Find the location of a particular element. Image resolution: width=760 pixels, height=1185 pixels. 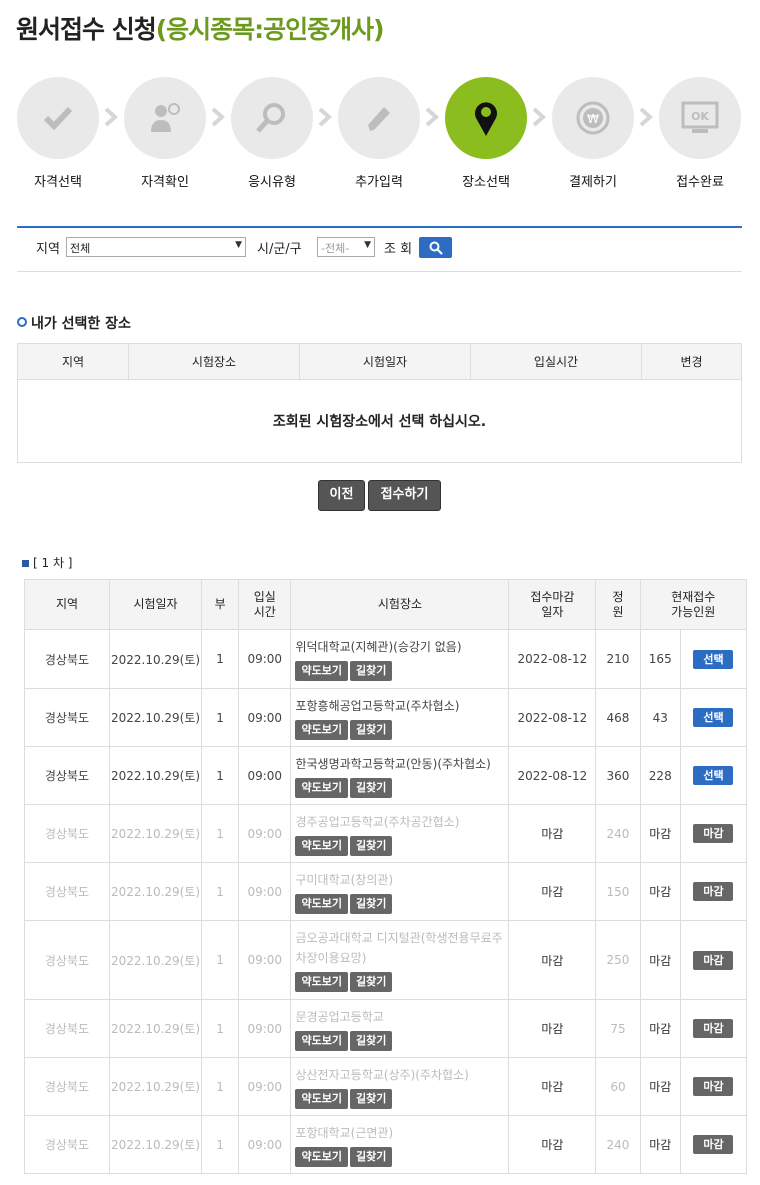

step-label: 결제하기 is located at coordinates (593, 182).